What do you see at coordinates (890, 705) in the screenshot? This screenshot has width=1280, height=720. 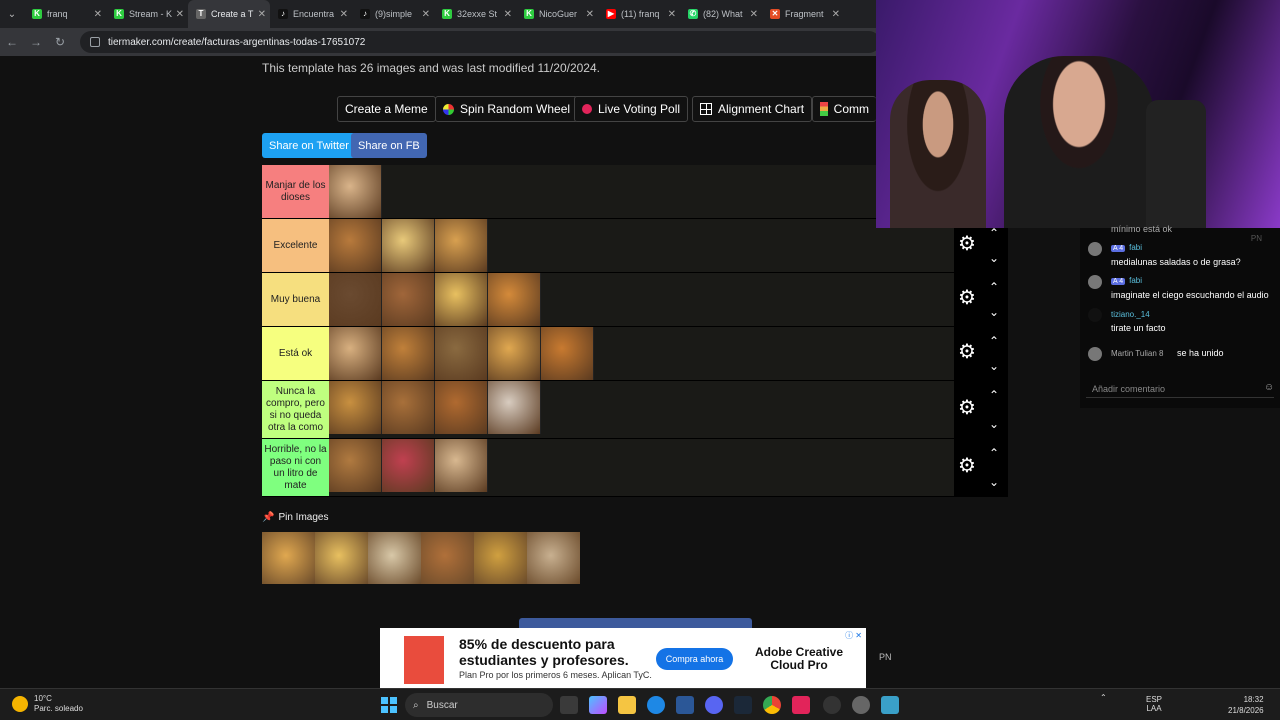 I see `notepad-icon` at bounding box center [890, 705].